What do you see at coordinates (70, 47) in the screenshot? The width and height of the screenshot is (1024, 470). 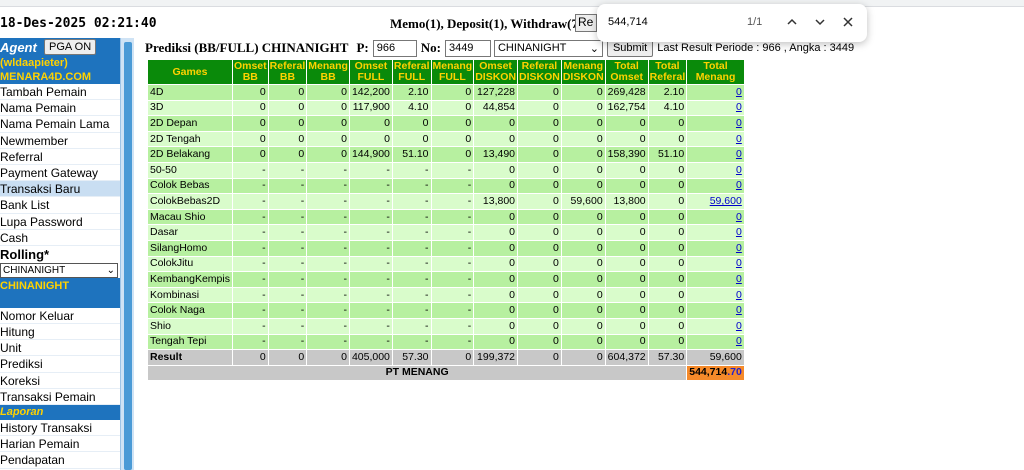 I see `pga-on-button: PGA ON` at bounding box center [70, 47].